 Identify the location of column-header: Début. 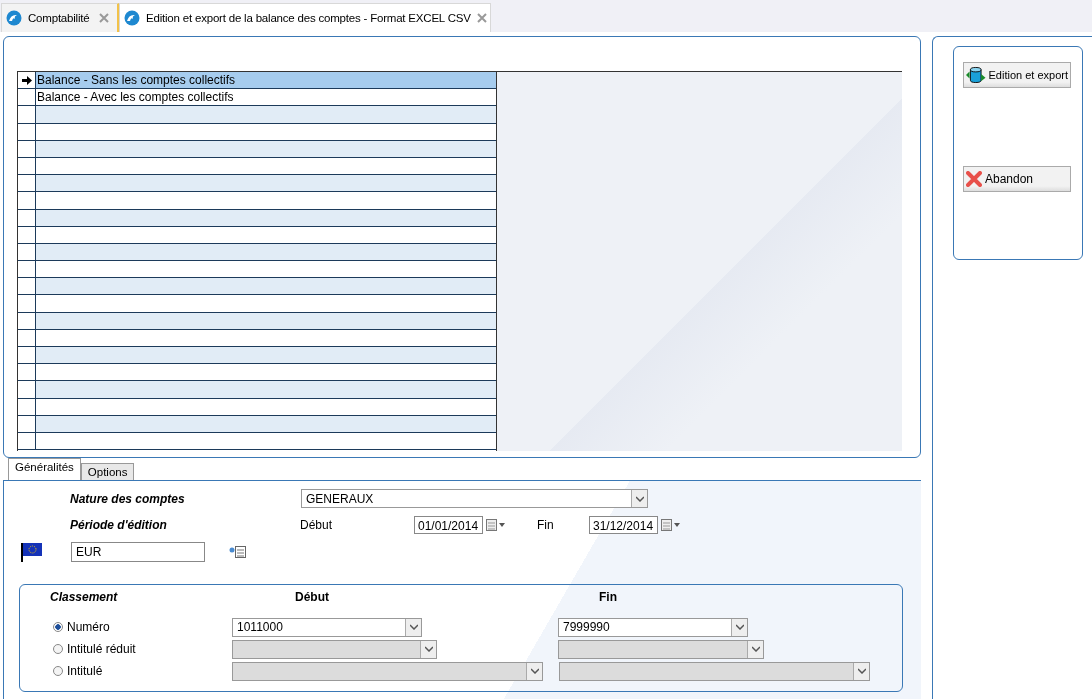
(312, 597).